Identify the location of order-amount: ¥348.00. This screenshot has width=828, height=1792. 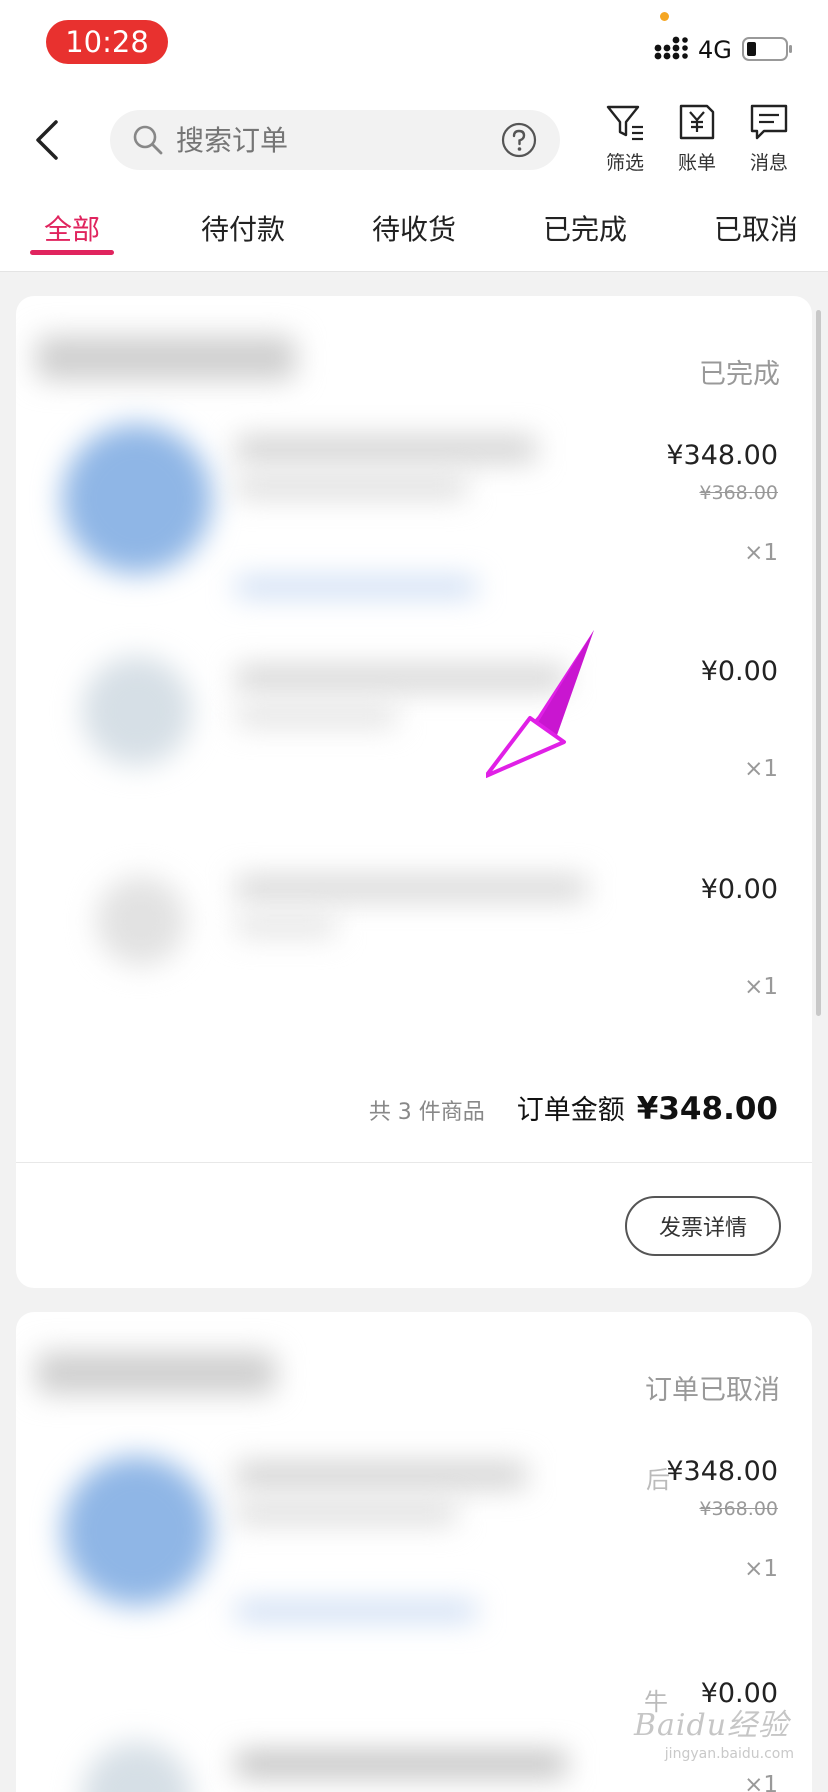
(707, 1109).